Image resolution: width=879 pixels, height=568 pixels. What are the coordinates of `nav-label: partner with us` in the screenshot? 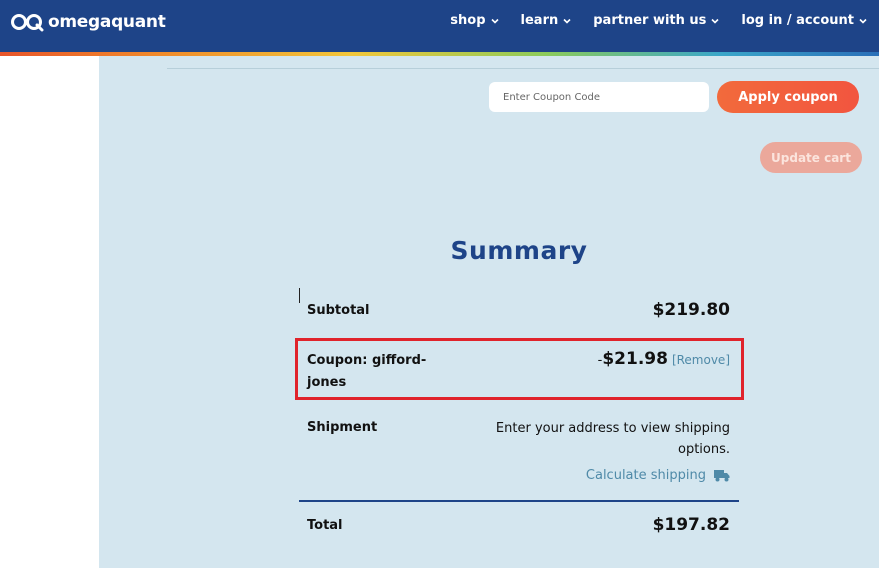 It's located at (650, 20).